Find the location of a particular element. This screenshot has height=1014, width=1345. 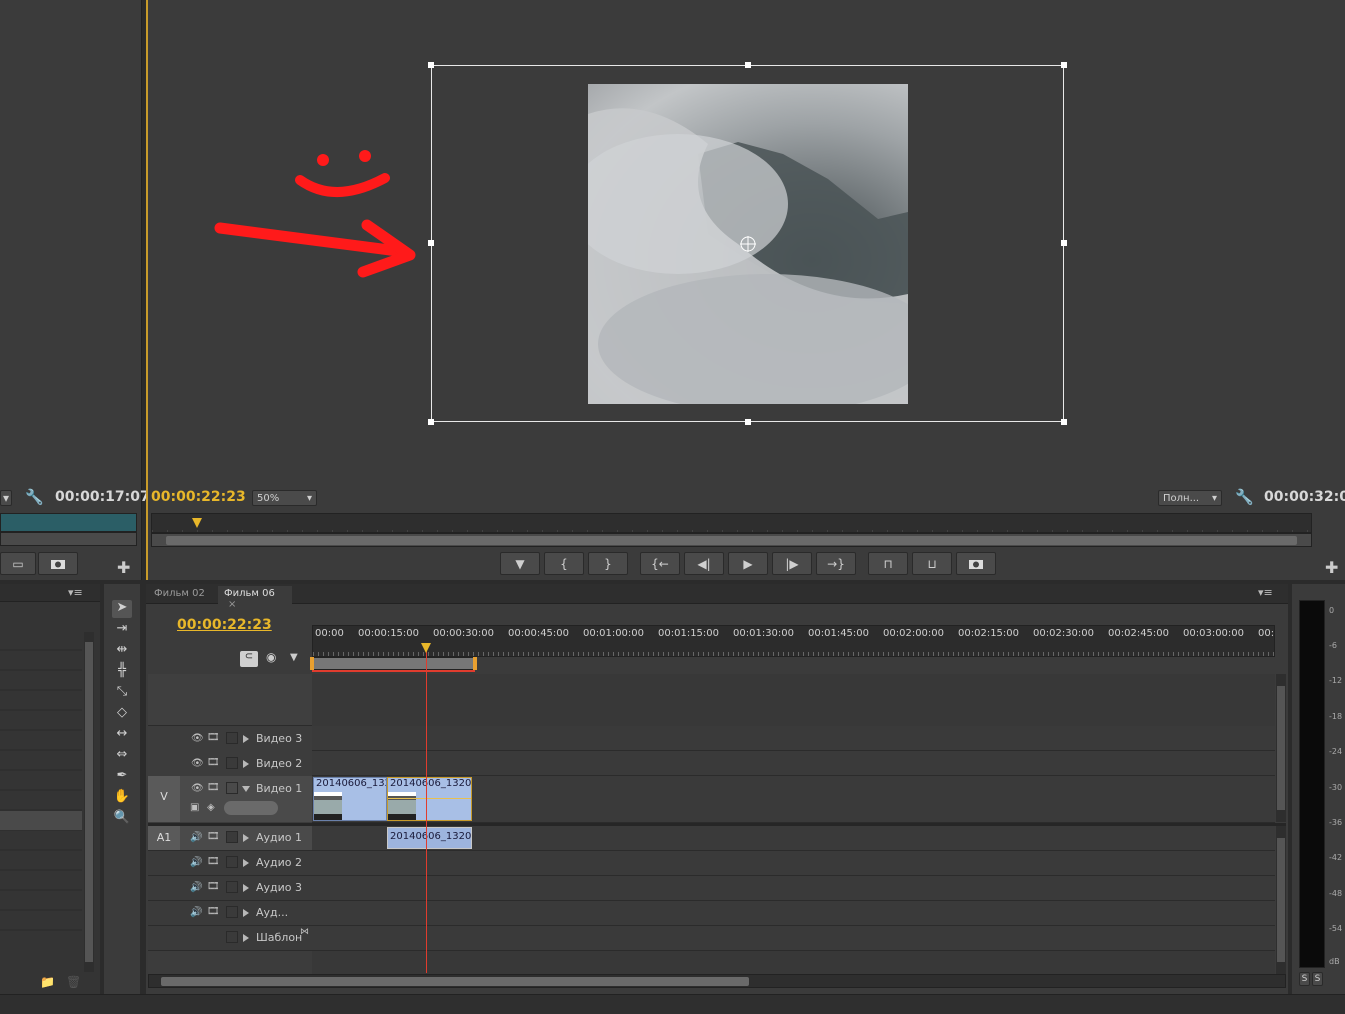

handle-middle-left is located at coordinates (431, 243).